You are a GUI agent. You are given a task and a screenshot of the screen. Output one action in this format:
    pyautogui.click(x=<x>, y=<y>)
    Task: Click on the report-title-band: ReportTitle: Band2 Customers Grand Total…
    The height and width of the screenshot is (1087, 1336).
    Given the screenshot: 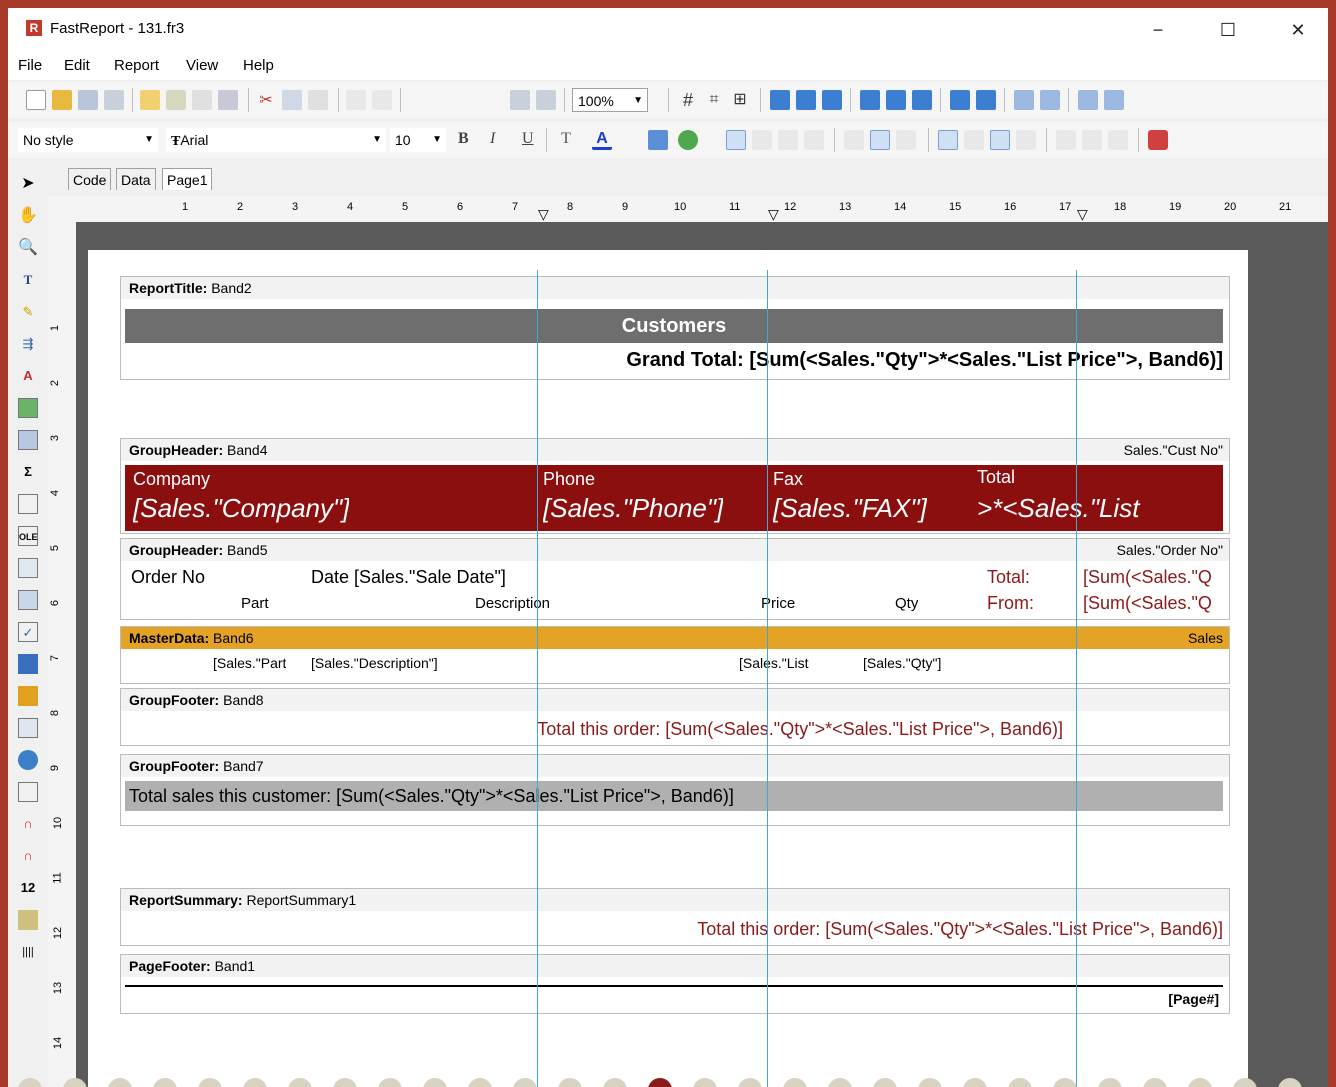 What is the action you would take?
    pyautogui.click(x=675, y=328)
    